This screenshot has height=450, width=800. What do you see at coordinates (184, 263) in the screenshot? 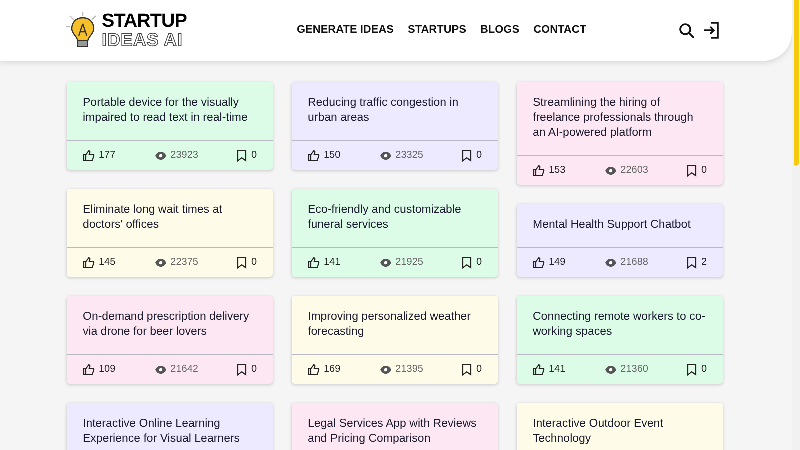
I see `view-count: 22375` at bounding box center [184, 263].